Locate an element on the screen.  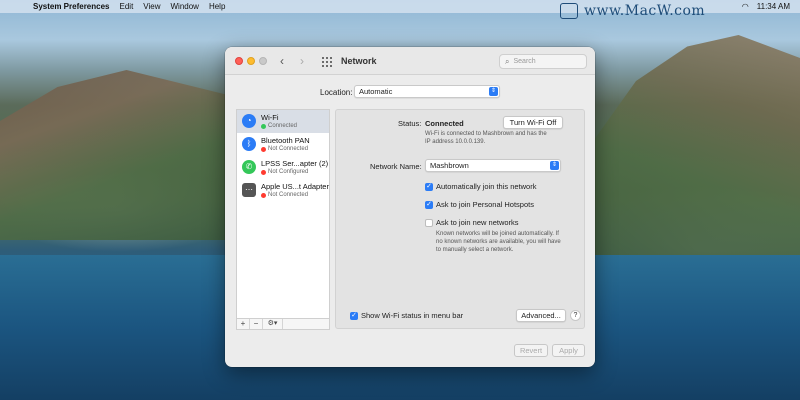
service-list-toolbar: + − ⚙︎▾ is located at coordinates (283, 324).